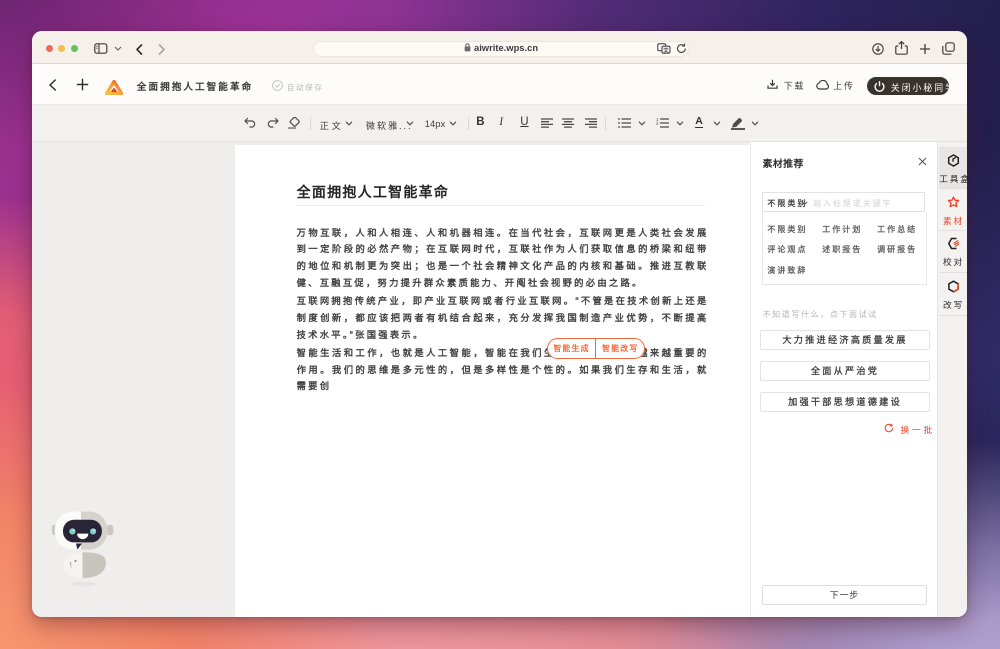  Describe the element at coordinates (657, 123) in the screenshot. I see `svg-text: 2` at that location.